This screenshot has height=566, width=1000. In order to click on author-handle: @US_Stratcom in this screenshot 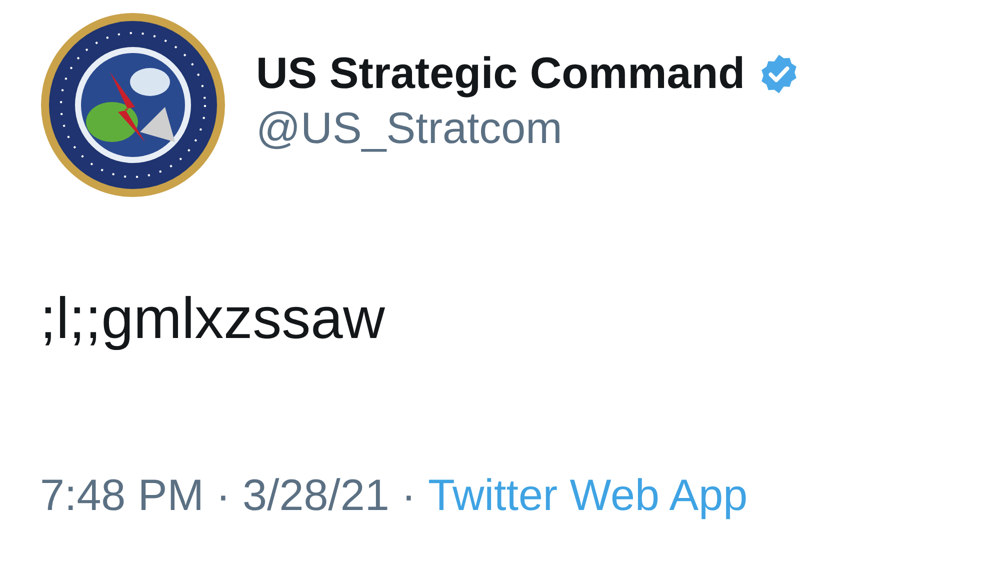, I will do `click(528, 128)`.